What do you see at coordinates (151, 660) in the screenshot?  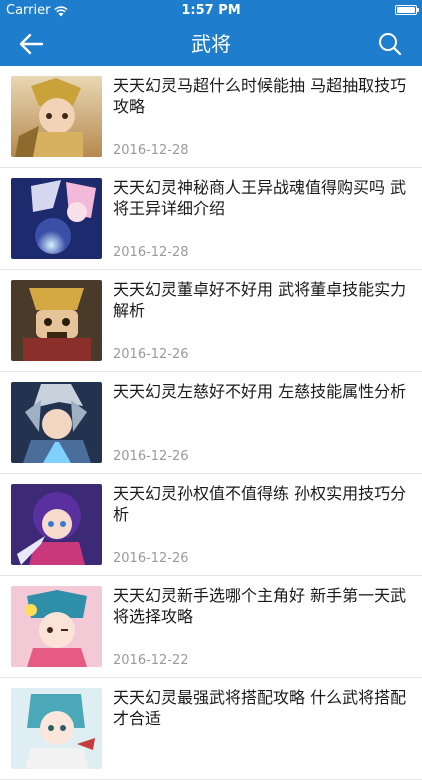 I see `article-date: 2016-12-22` at bounding box center [151, 660].